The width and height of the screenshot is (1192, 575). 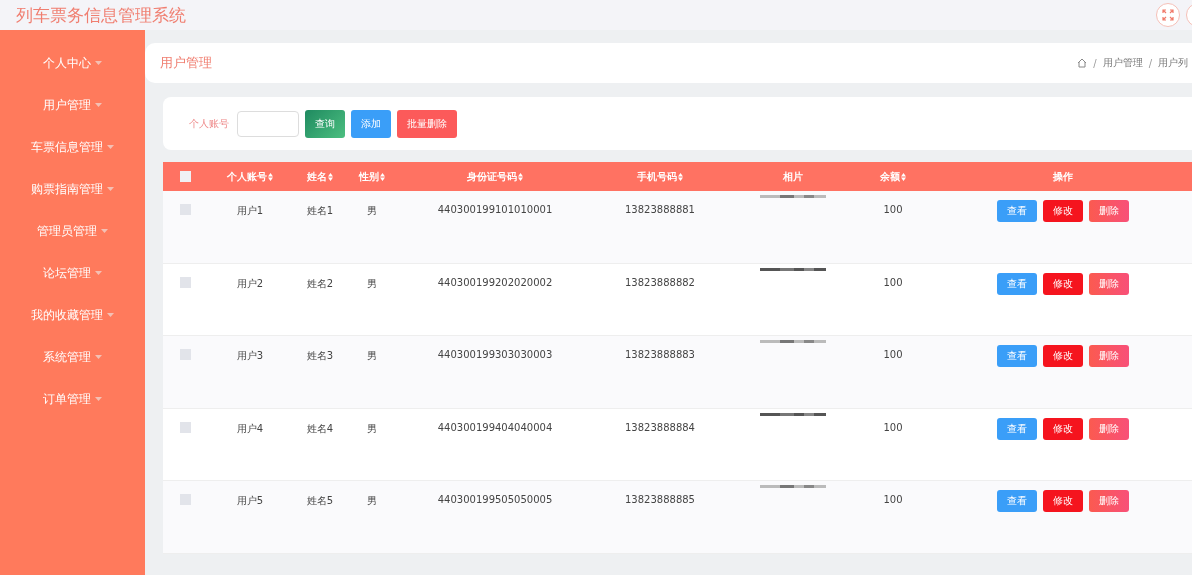 I want to click on sidebar-item: 用户管理, so click(x=72, y=105).